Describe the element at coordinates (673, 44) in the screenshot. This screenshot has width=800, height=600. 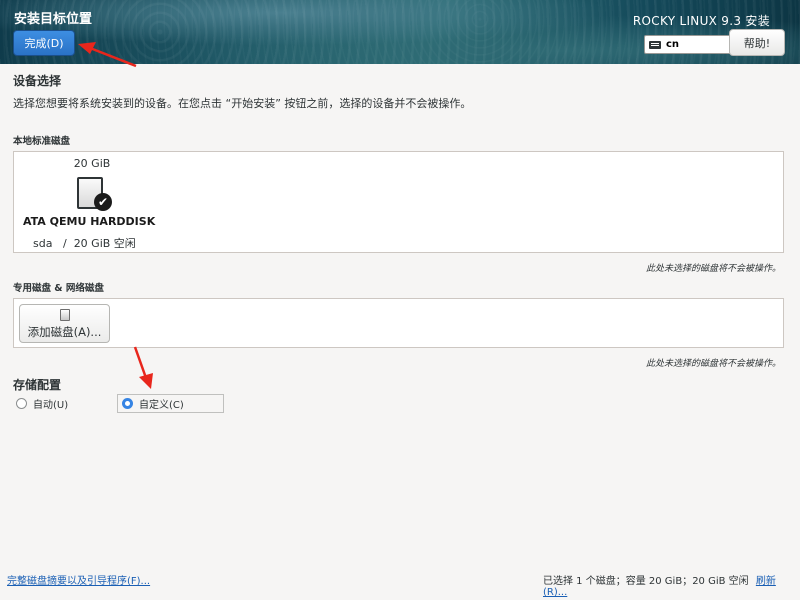
I see `keyboard-layout-label: cn` at that location.